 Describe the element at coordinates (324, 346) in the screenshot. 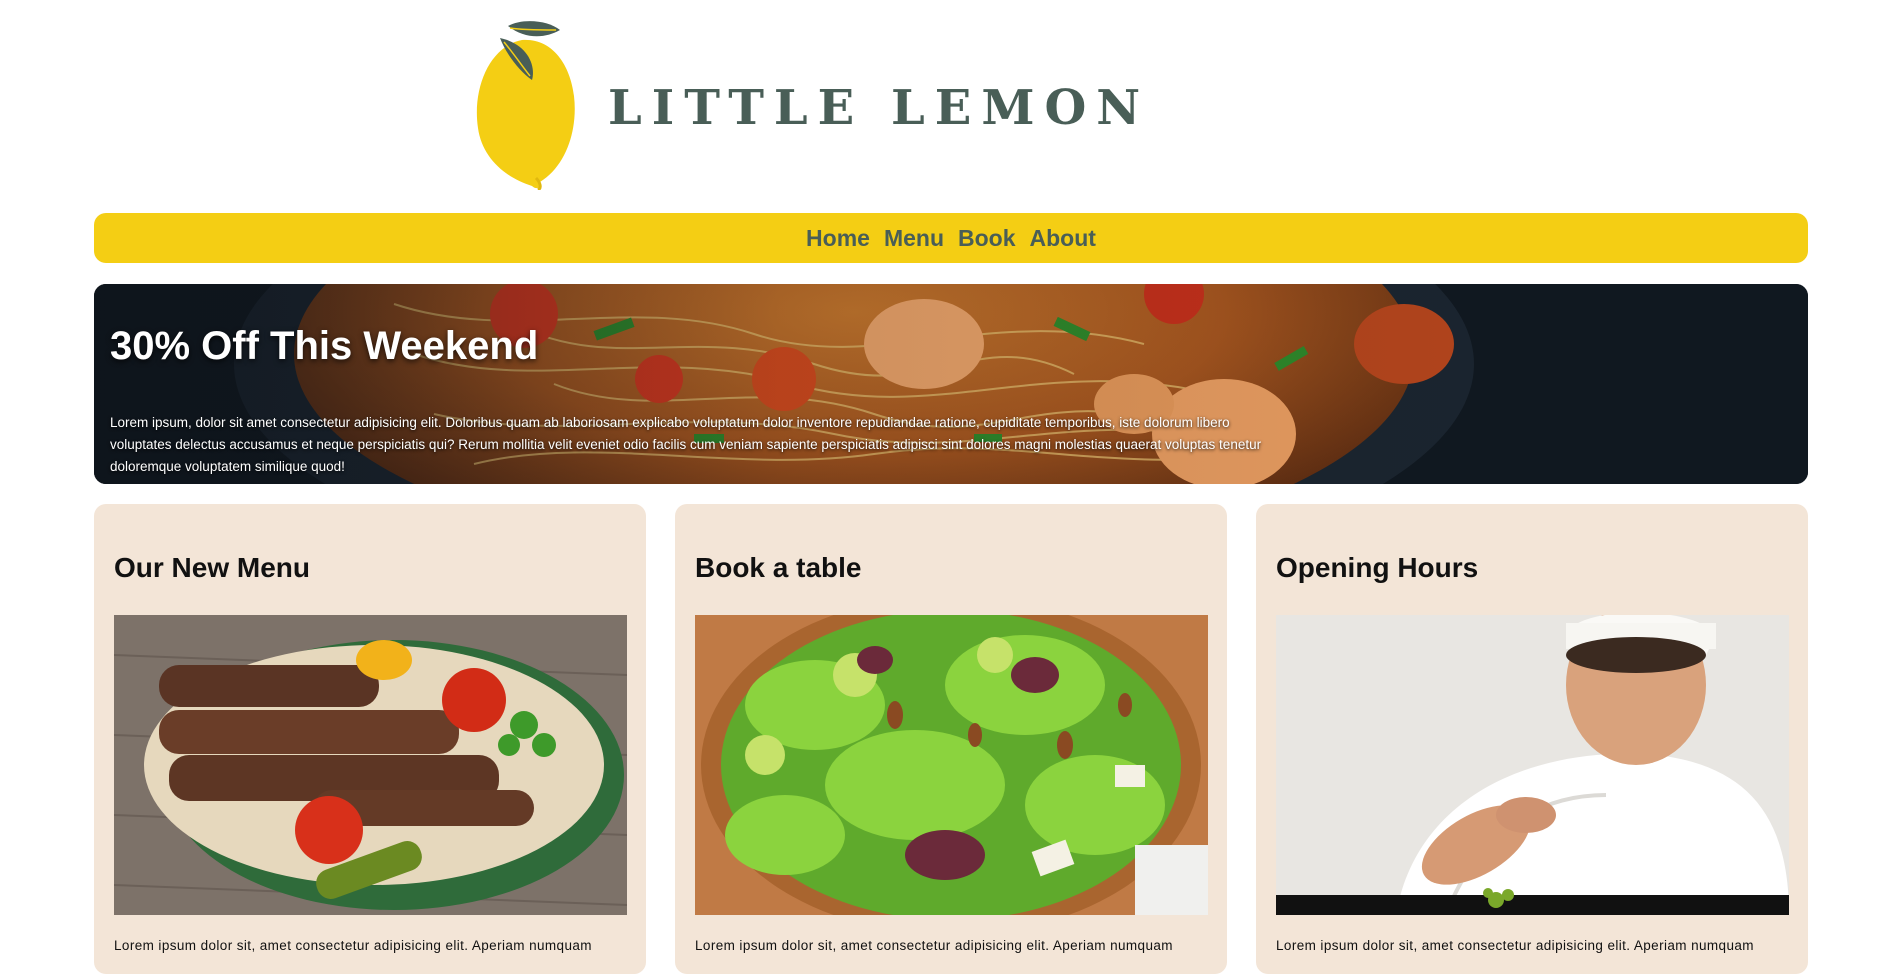

I see `promo-title: 30% Off This Weekend` at that location.